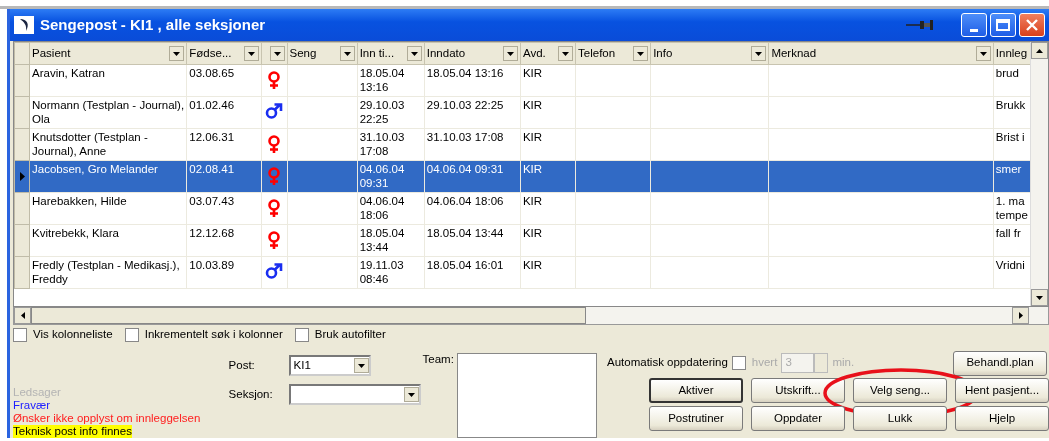 The image size is (1049, 441). Describe the element at coordinates (73, 335) in the screenshot. I see `checkbox-label: Vis kolonneliste` at that location.